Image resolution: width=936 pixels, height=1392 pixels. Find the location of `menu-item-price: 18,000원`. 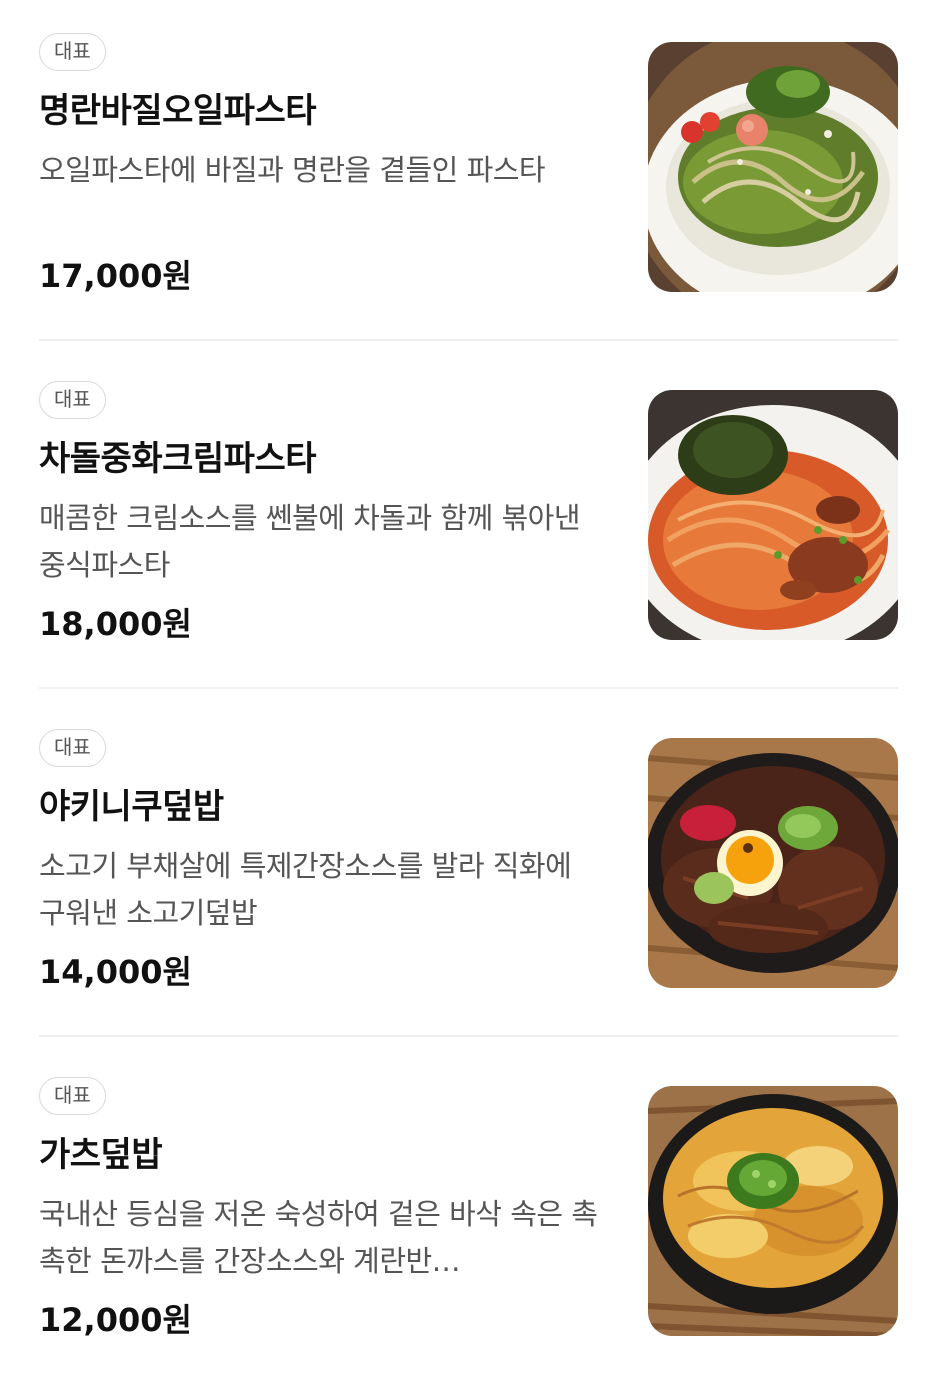

menu-item-price: 18,000원 is located at coordinates (115, 624).